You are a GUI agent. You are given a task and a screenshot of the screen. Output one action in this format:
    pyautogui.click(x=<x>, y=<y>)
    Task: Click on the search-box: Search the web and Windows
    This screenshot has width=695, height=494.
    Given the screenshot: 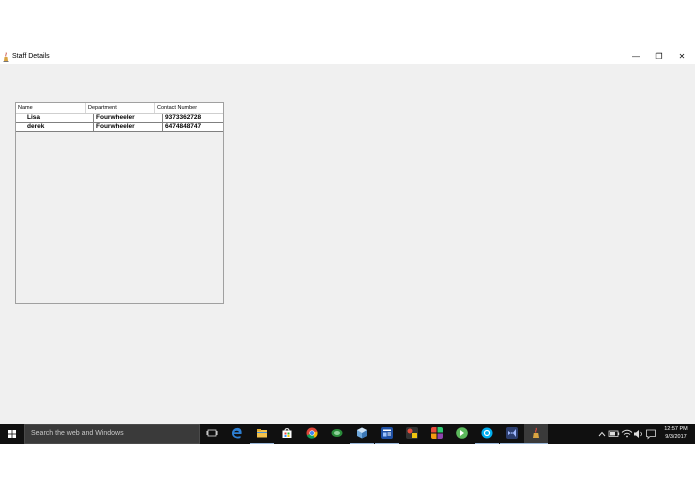 What is the action you would take?
    pyautogui.click(x=112, y=434)
    